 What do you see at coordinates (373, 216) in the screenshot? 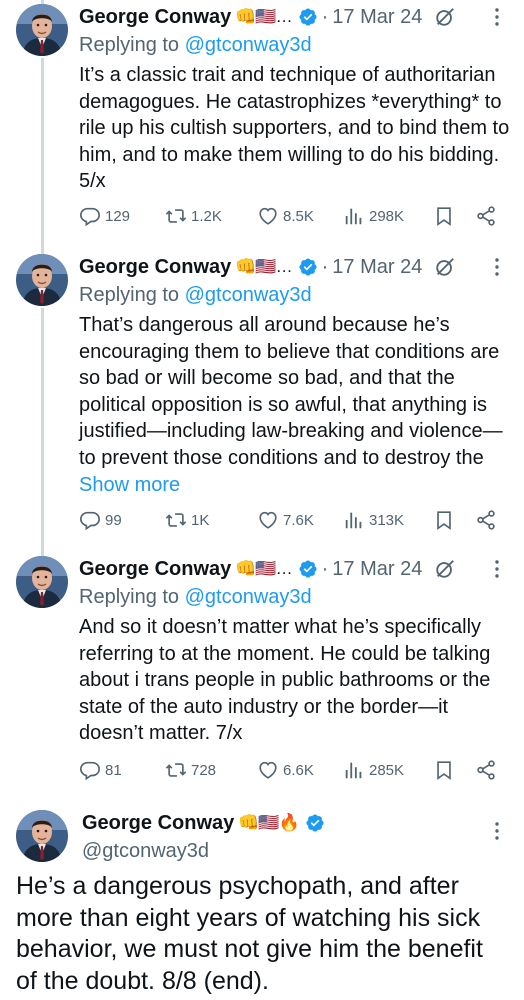
I see `views-button: 298K` at bounding box center [373, 216].